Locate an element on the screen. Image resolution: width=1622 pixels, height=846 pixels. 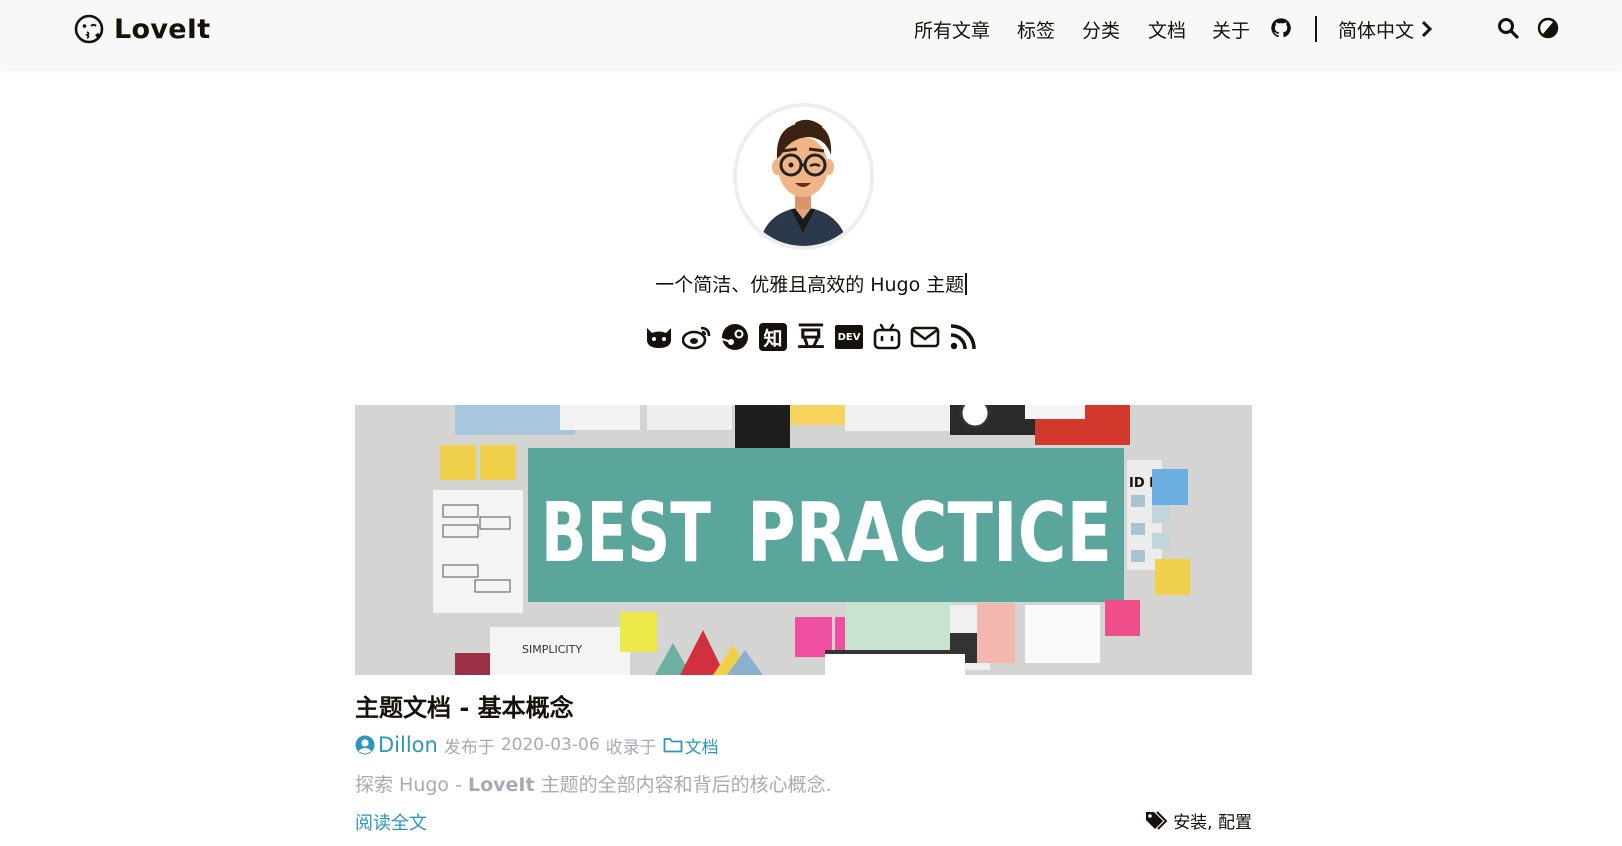
nav-about: 关于 is located at coordinates (1231, 29).